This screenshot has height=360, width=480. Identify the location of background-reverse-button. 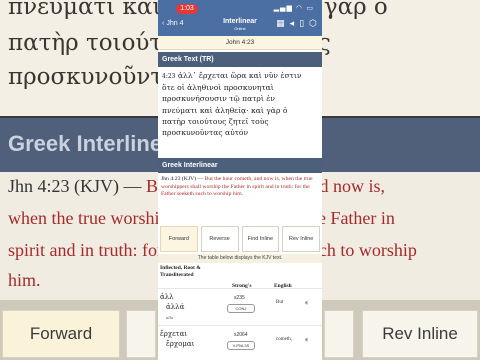
(141, 334).